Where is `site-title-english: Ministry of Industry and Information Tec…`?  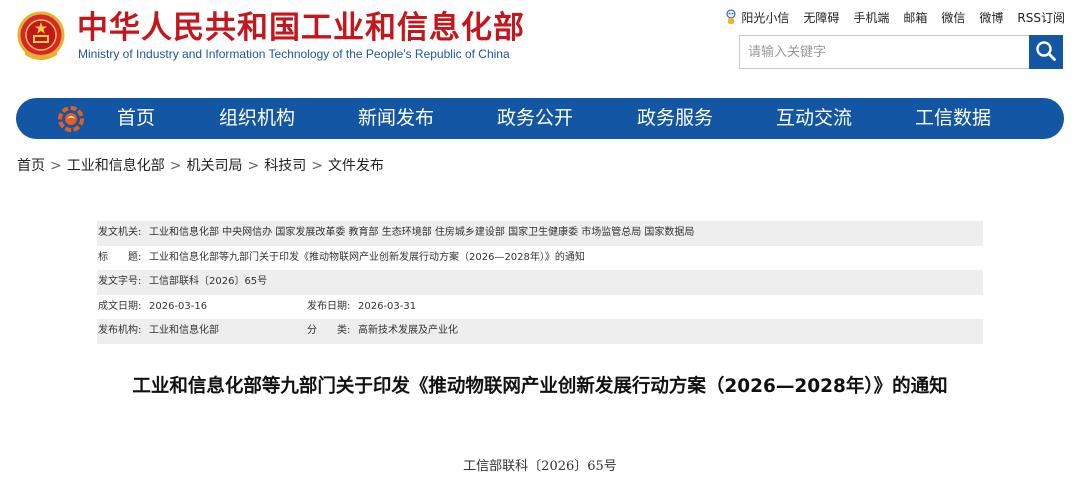
site-title-english: Ministry of Industry and Information Tec… is located at coordinates (294, 54).